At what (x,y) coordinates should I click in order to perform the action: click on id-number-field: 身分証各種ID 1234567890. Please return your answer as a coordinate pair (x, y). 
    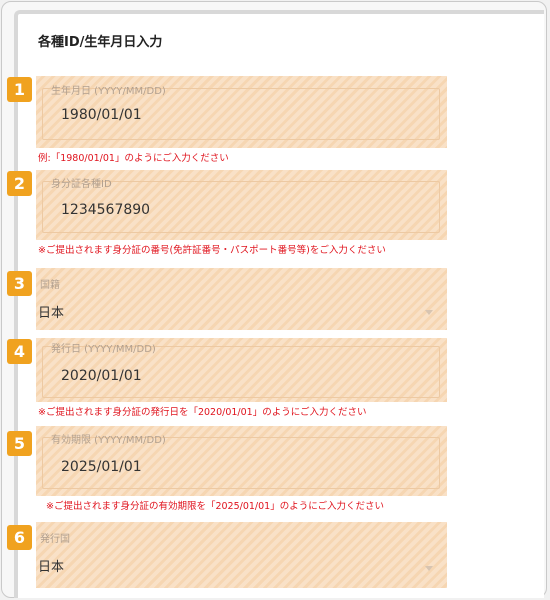
    Looking at the image, I should click on (241, 206).